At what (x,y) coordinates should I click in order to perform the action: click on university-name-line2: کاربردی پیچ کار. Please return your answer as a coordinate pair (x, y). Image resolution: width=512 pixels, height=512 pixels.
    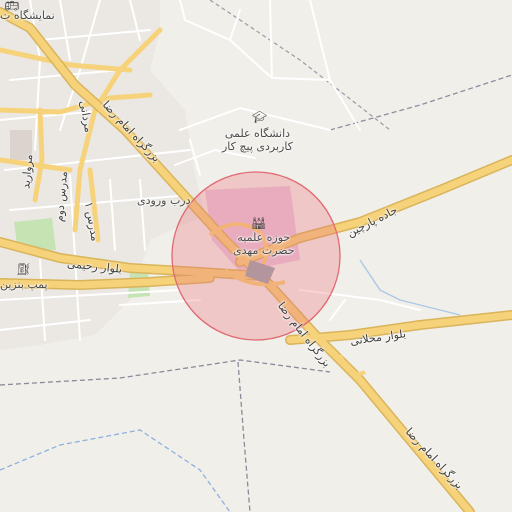
    Looking at the image, I should click on (257, 146).